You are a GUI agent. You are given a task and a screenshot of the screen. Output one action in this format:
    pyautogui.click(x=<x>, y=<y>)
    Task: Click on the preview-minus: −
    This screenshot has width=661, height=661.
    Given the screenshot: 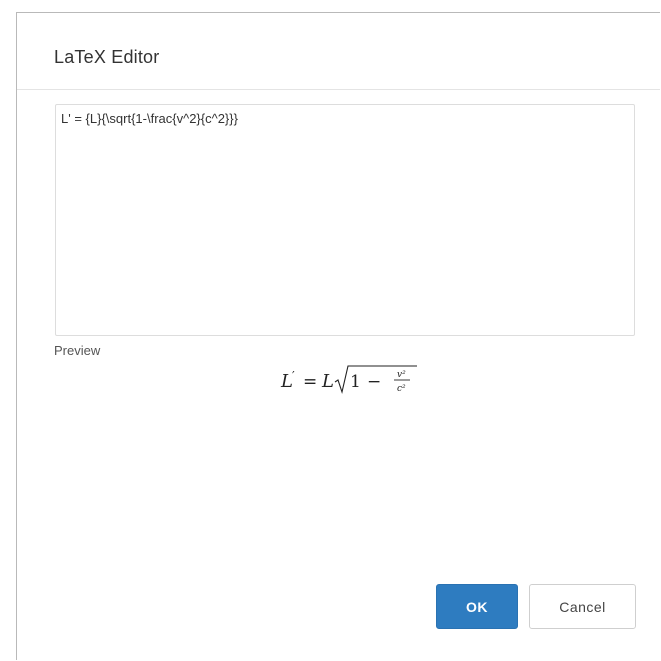 What is the action you would take?
    pyautogui.click(x=374, y=382)
    